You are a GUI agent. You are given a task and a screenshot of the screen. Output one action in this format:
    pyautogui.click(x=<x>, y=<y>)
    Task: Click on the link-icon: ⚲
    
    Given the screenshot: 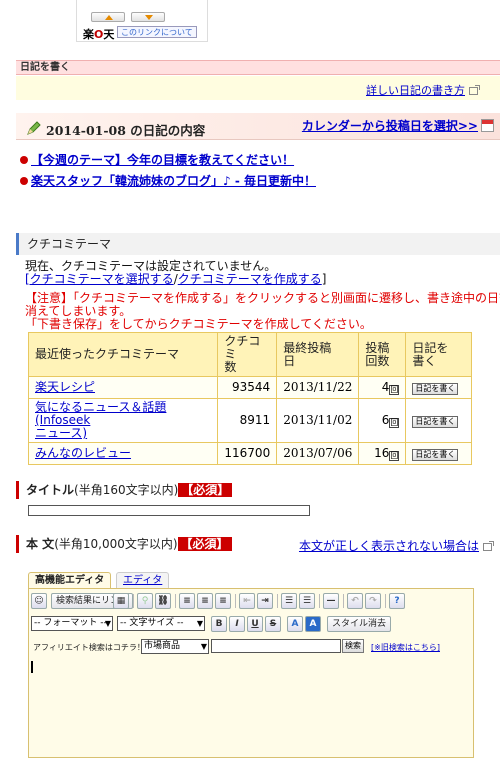 What is the action you would take?
    pyautogui.click(x=145, y=601)
    